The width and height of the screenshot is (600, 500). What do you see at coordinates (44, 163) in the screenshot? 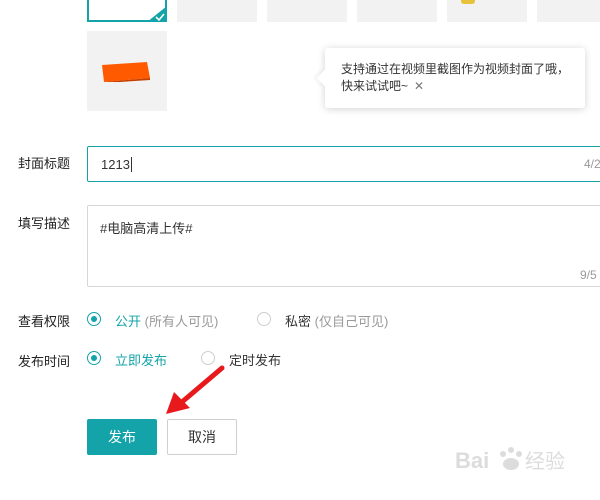
I see `cover-title-label: 封面标题` at bounding box center [44, 163].